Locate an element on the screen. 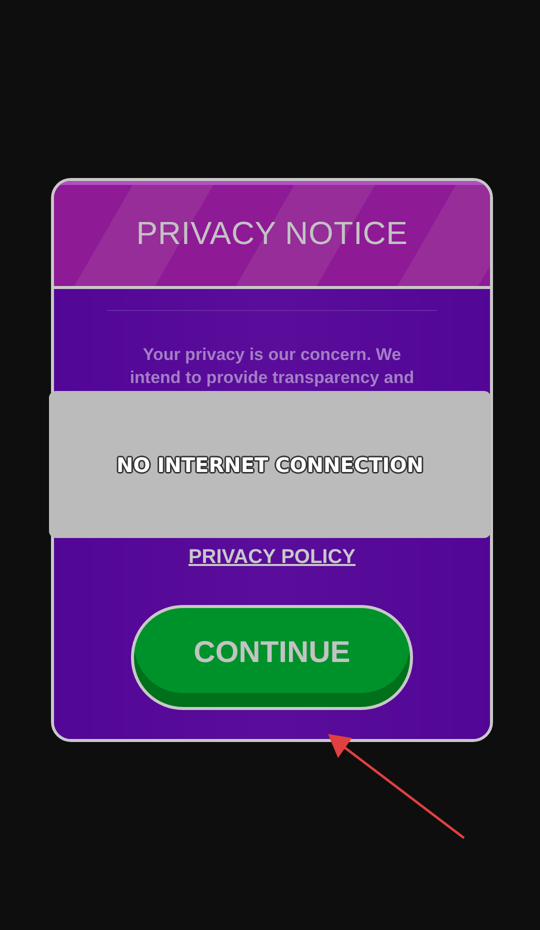 Image resolution: width=540 pixels, height=930 pixels. privacy-policy-link: PRIVACY POLICY is located at coordinates (272, 557).